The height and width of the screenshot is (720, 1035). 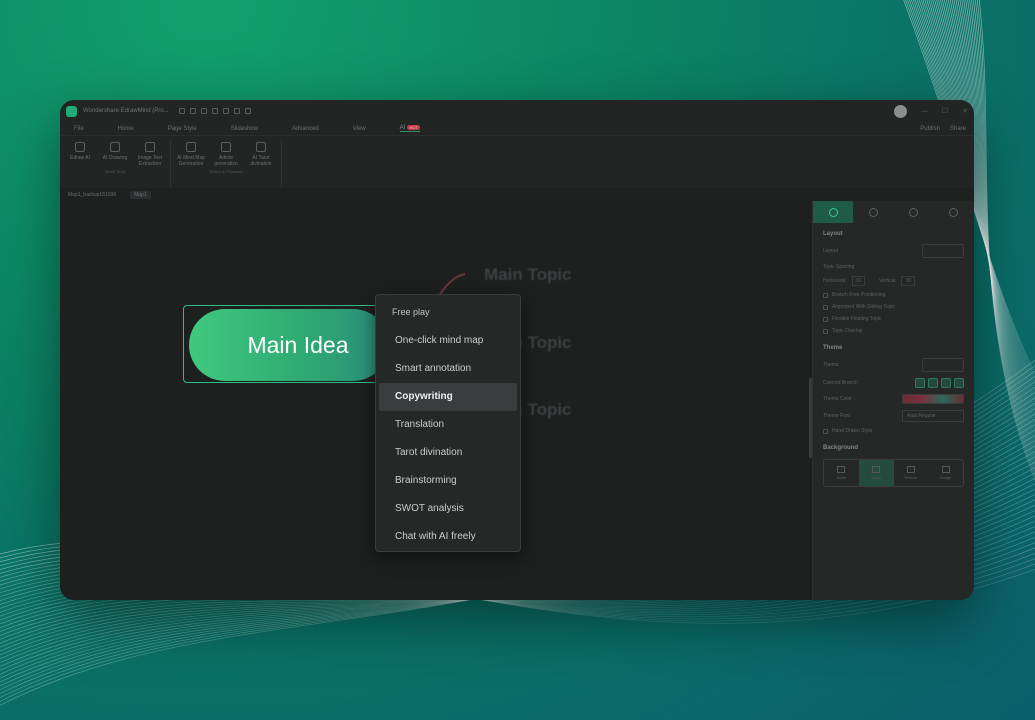 I want to click on vertical-input: 30, so click(x=908, y=281).